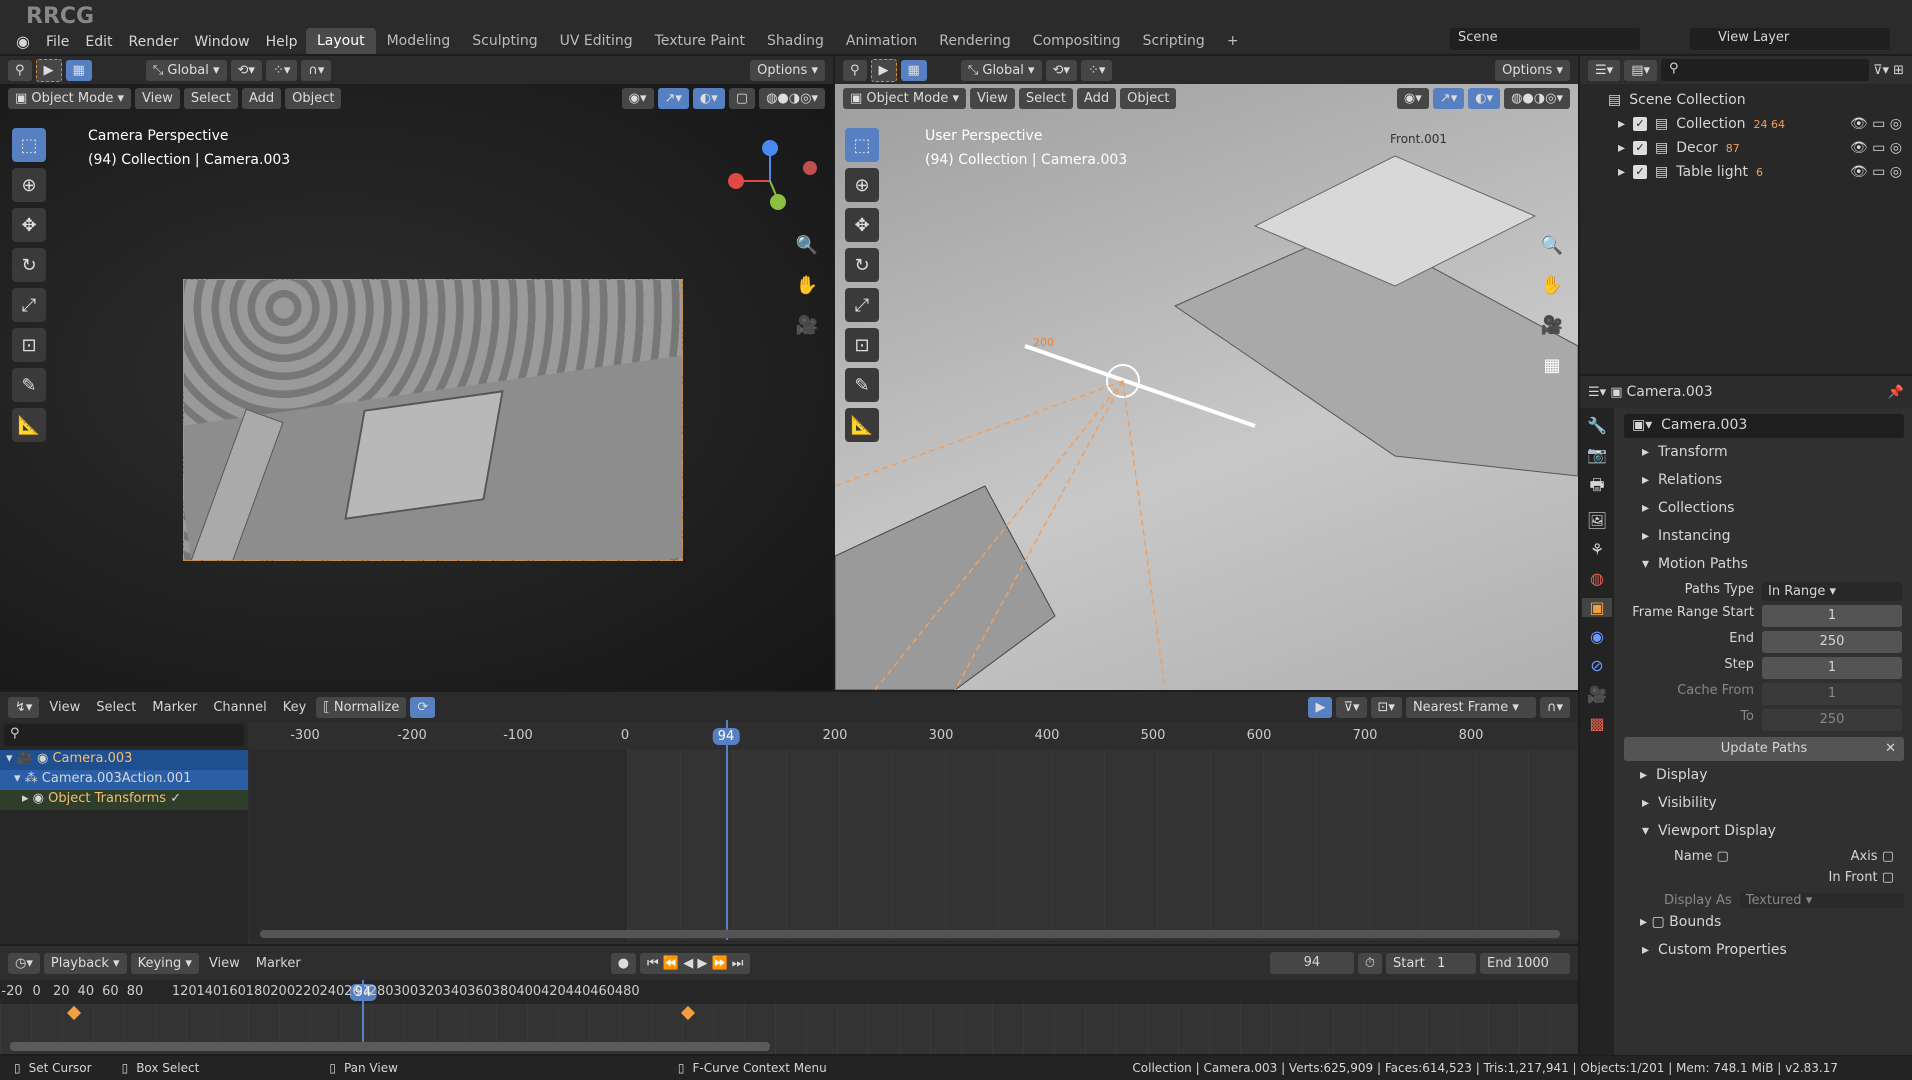 Image resolution: width=1912 pixels, height=1080 pixels. I want to click on pivot-icon: ⊡▾, so click(1386, 707).